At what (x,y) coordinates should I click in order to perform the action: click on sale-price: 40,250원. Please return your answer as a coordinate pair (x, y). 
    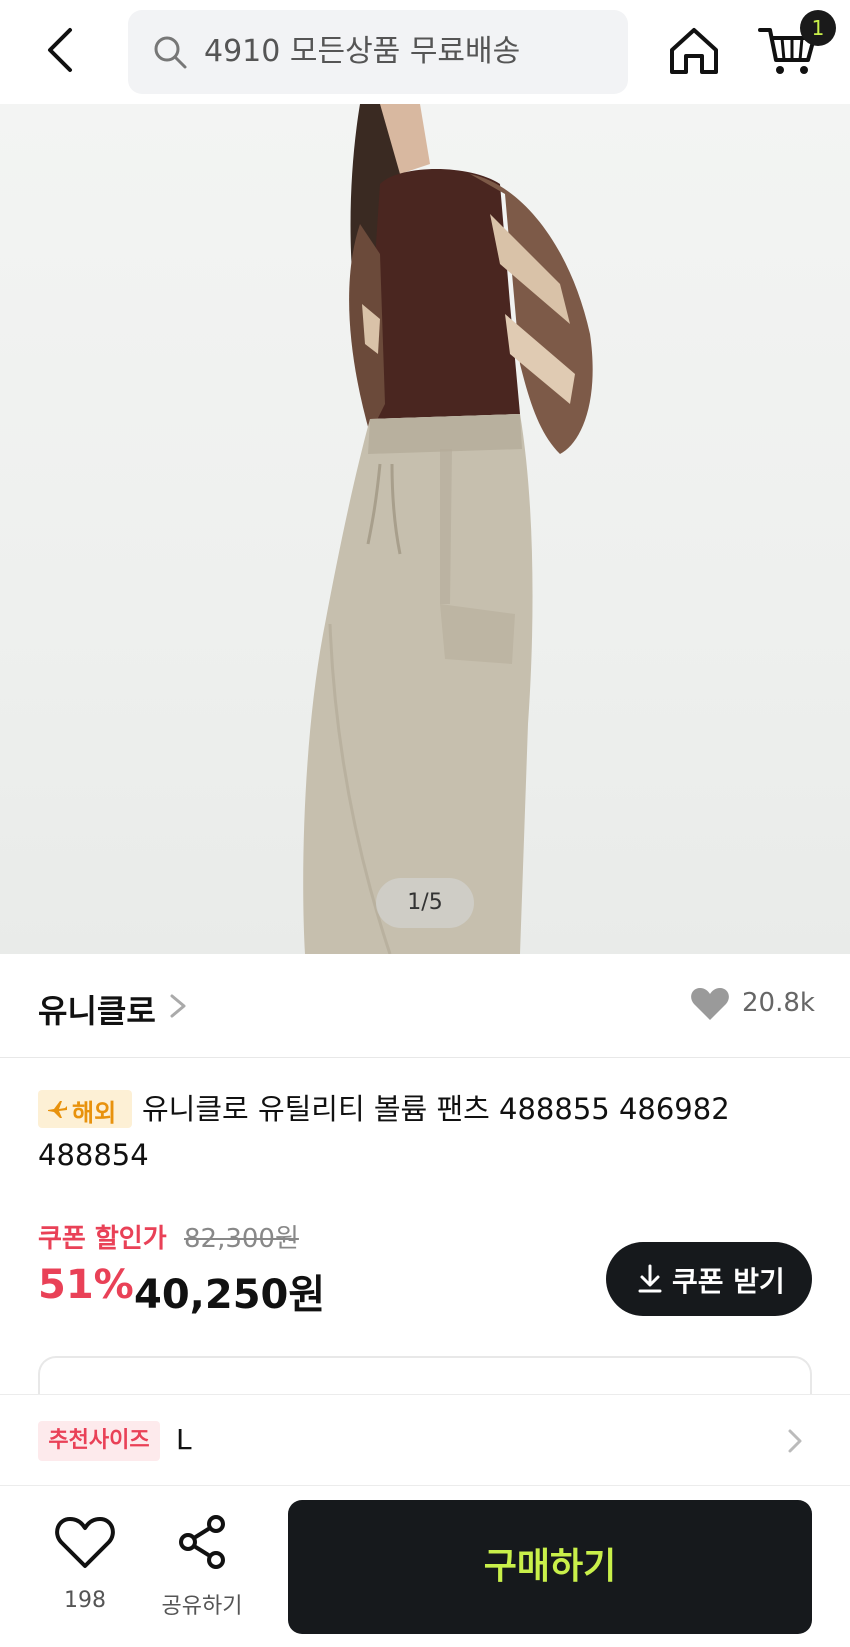
    Looking at the image, I should click on (230, 1295).